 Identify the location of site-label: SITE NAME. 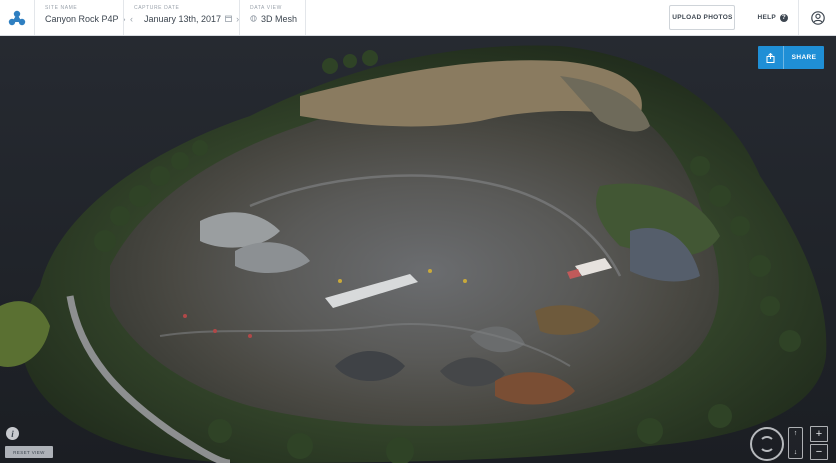
(61, 8).